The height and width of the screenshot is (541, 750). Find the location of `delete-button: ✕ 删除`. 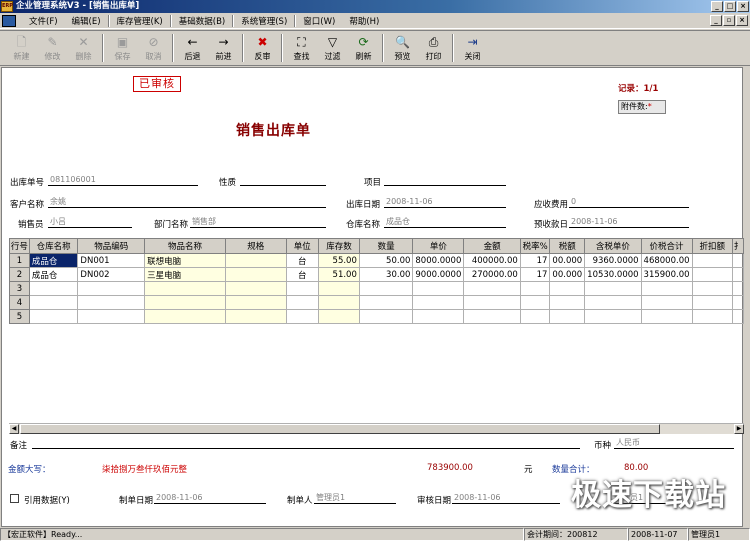

delete-button: ✕ 删除 is located at coordinates (83, 48).